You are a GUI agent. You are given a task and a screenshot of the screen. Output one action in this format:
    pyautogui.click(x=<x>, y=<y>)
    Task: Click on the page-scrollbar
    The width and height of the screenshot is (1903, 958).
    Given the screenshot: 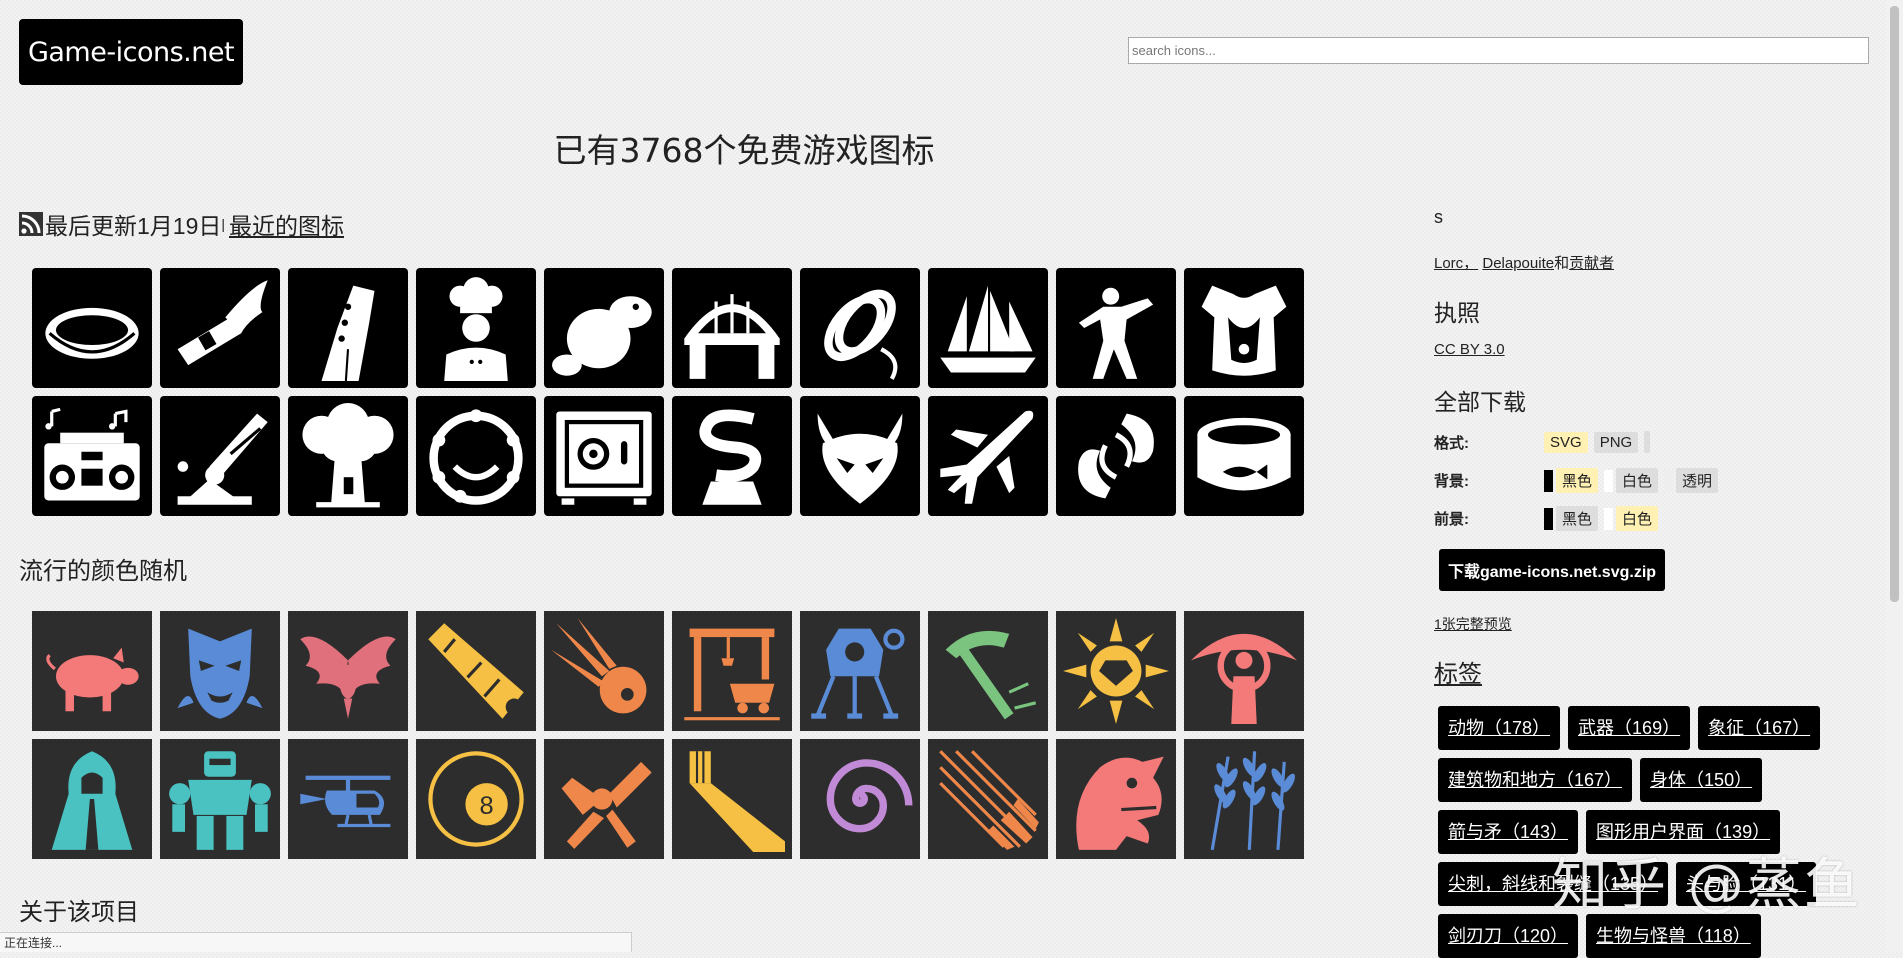 What is the action you would take?
    pyautogui.click(x=1894, y=476)
    